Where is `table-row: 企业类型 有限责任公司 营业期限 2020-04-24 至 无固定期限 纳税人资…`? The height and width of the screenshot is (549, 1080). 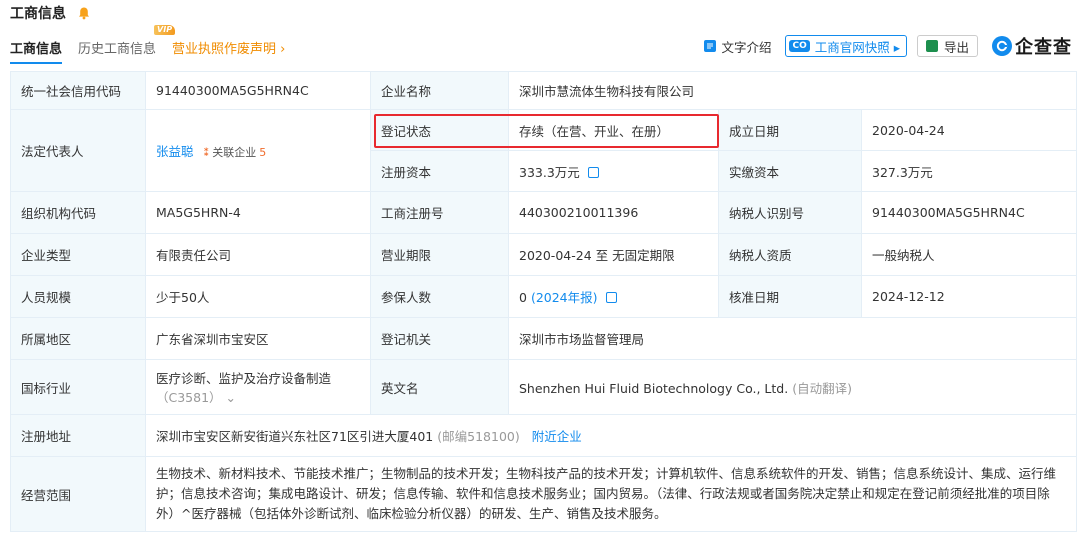
table-row: 企业类型 有限责任公司 营业期限 2020-04-24 至 无固定期限 纳税人资… is located at coordinates (544, 254).